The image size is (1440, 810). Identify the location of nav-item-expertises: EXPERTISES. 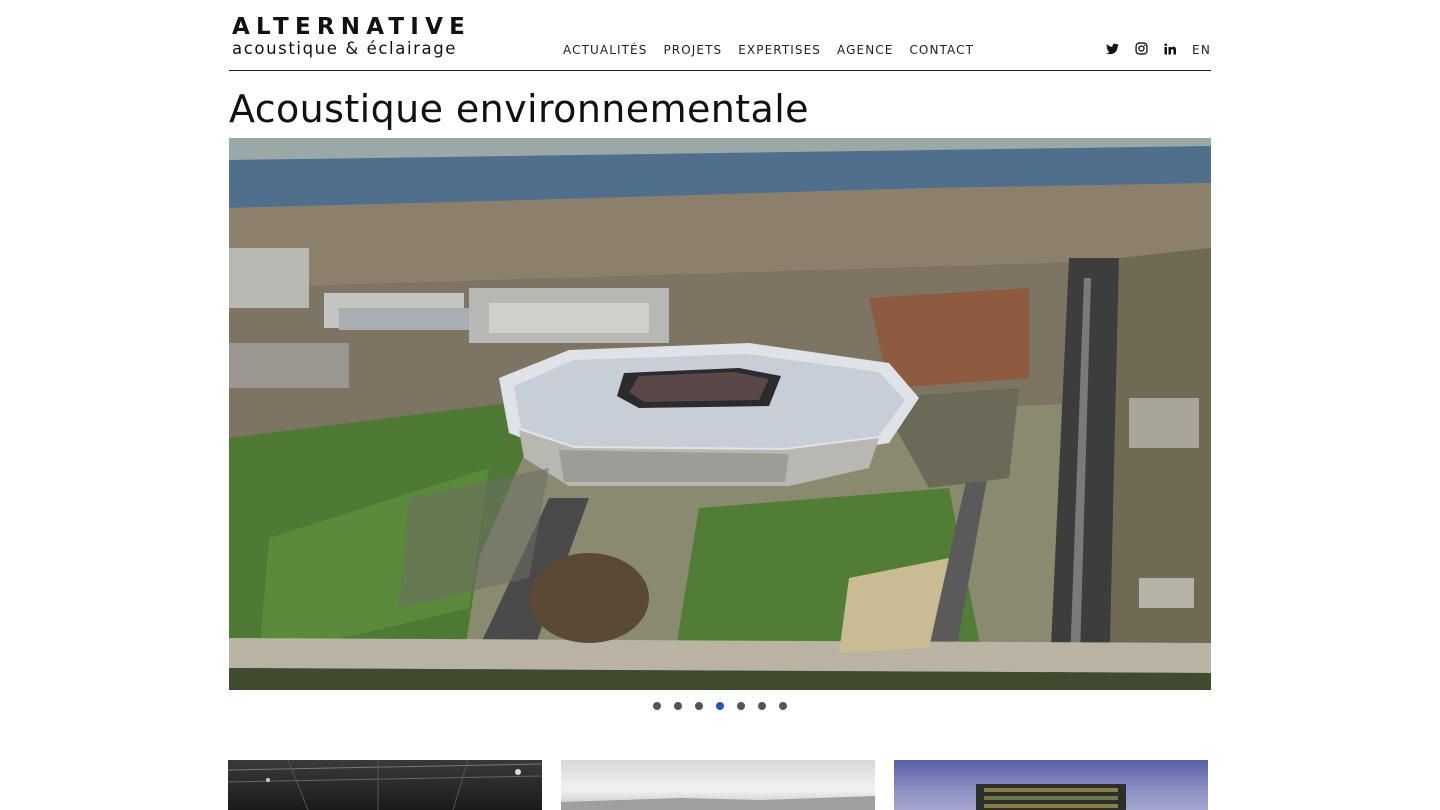
(779, 50).